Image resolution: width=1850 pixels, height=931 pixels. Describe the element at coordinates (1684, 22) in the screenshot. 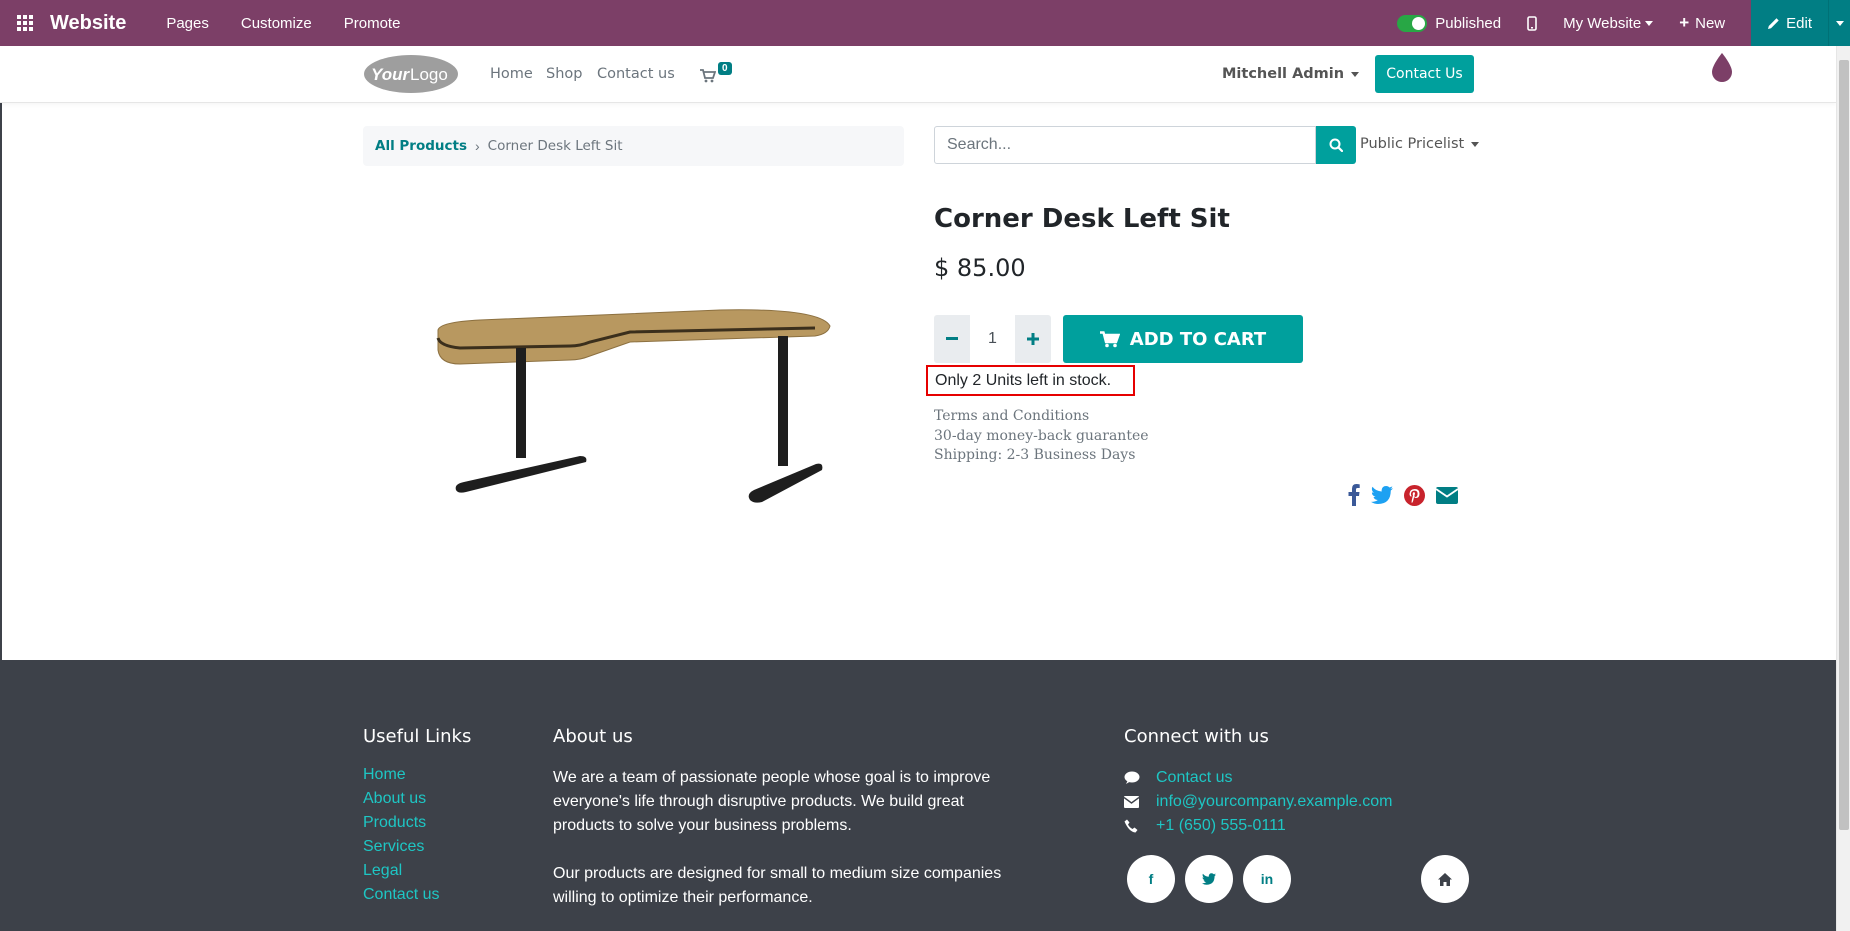

I see `plus-icon: +` at that location.